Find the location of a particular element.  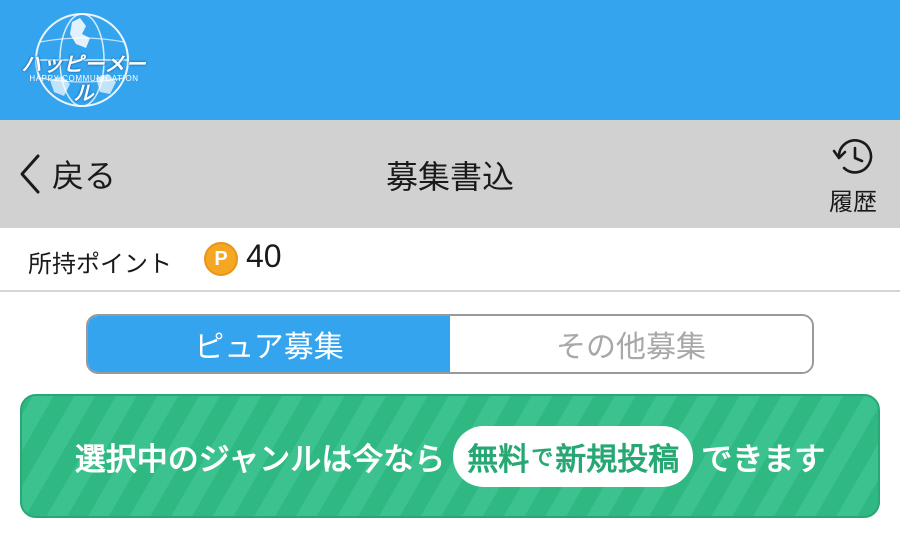

recruit-type-tabs: ピュア募集 その他募集 is located at coordinates (450, 344).